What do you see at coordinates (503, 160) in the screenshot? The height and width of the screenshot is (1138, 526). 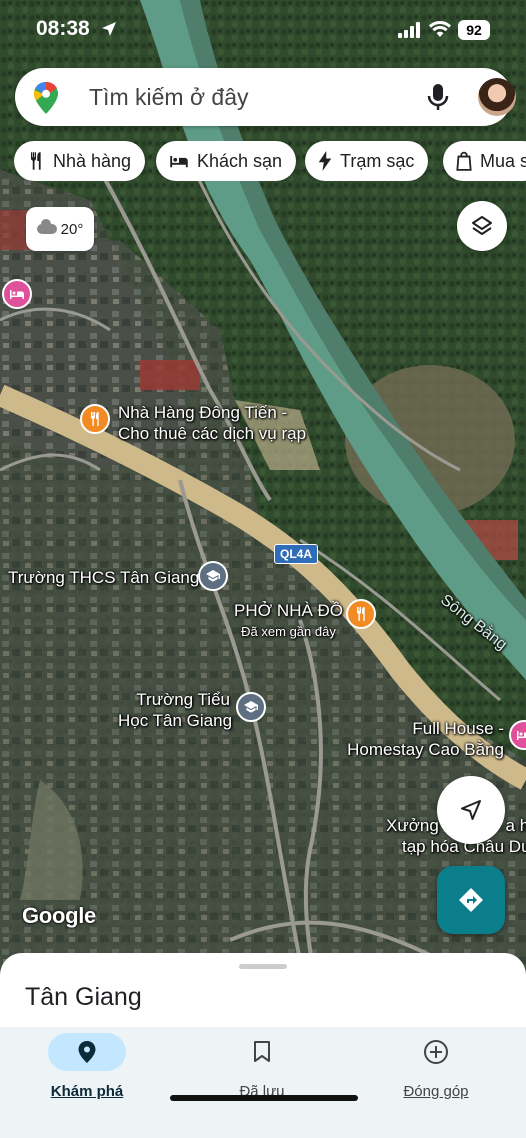 I see `chip-label: Mua s` at bounding box center [503, 160].